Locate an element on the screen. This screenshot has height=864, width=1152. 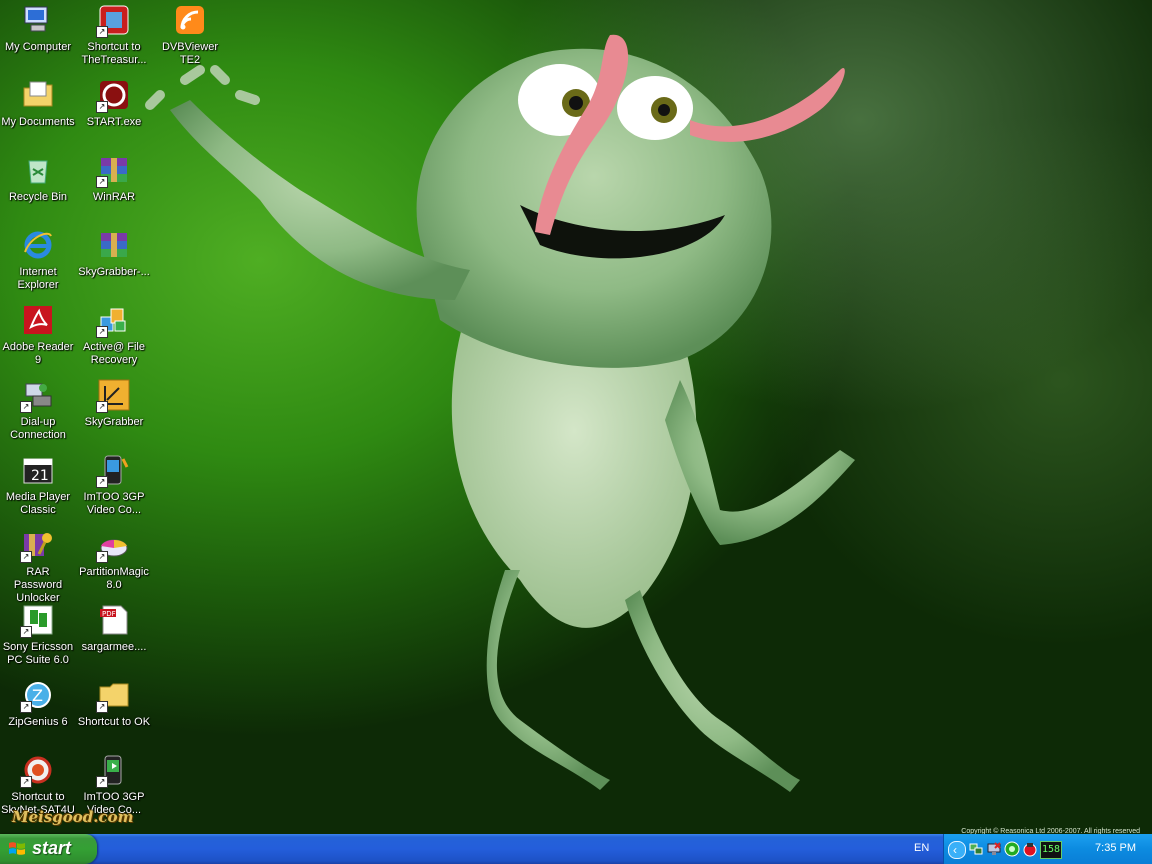
taskbar-clock: 7:35 PM is located at coordinates (1115, 848).